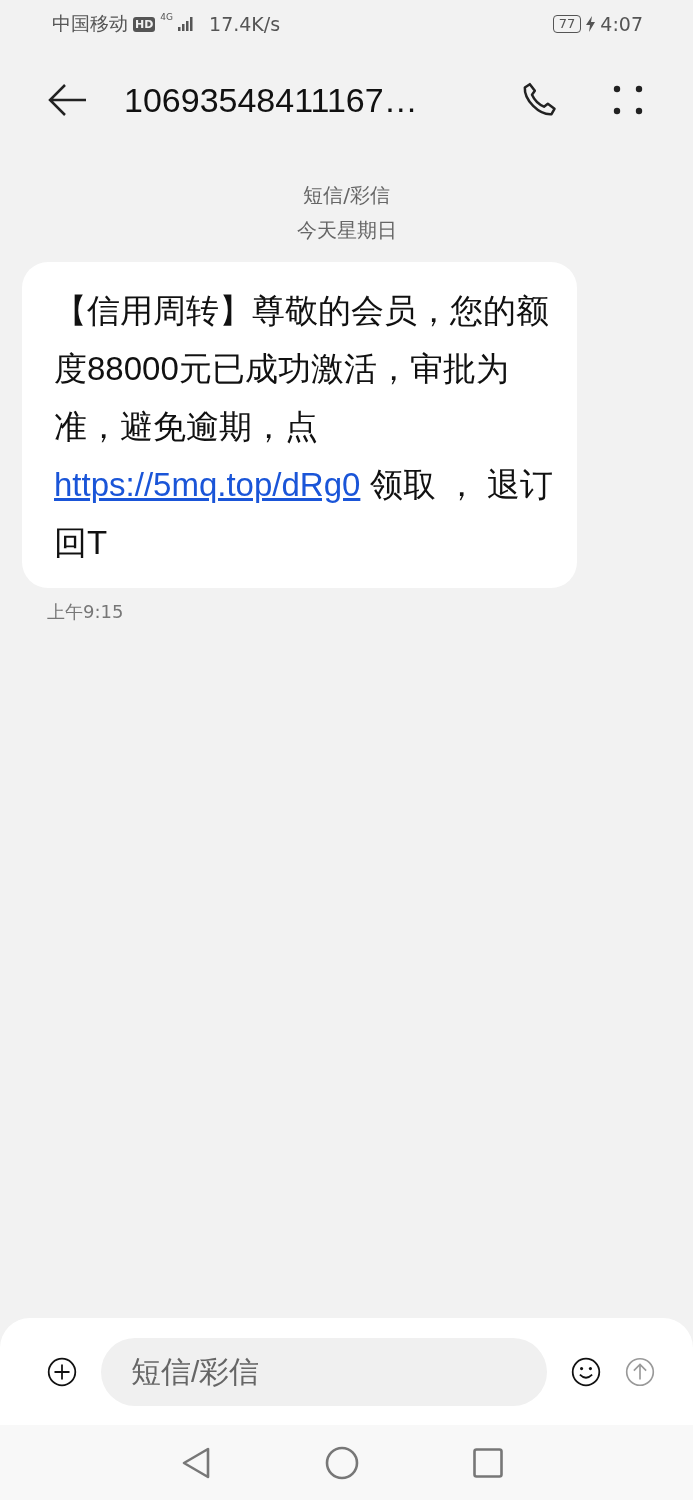 This screenshot has width=693, height=1500. I want to click on more-icon, so click(628, 100).